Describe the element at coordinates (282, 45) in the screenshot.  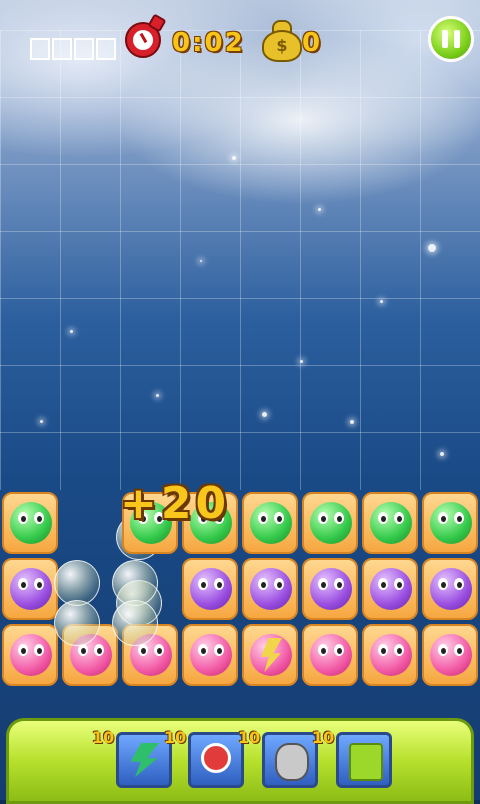
I see `dollar-sign: $` at that location.